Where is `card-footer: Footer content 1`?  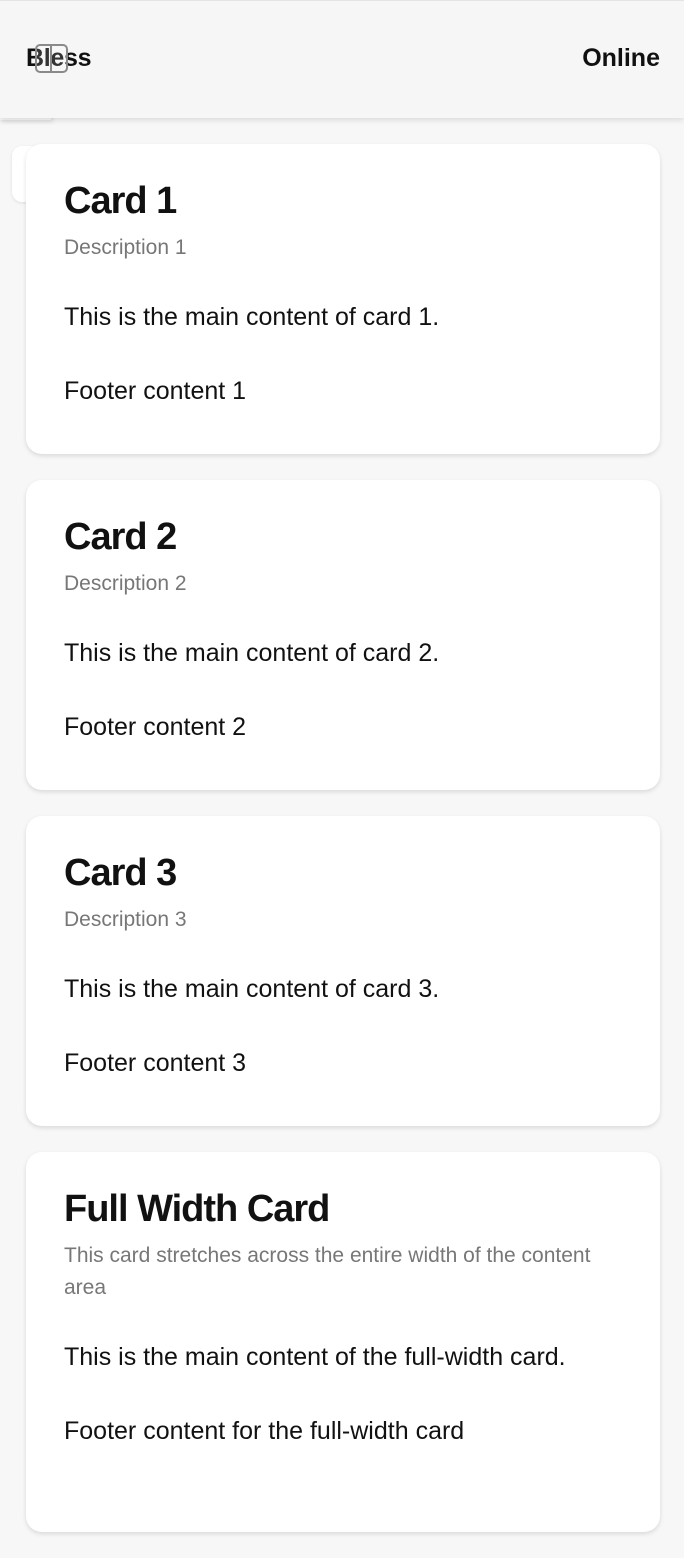 card-footer: Footer content 1 is located at coordinates (155, 391).